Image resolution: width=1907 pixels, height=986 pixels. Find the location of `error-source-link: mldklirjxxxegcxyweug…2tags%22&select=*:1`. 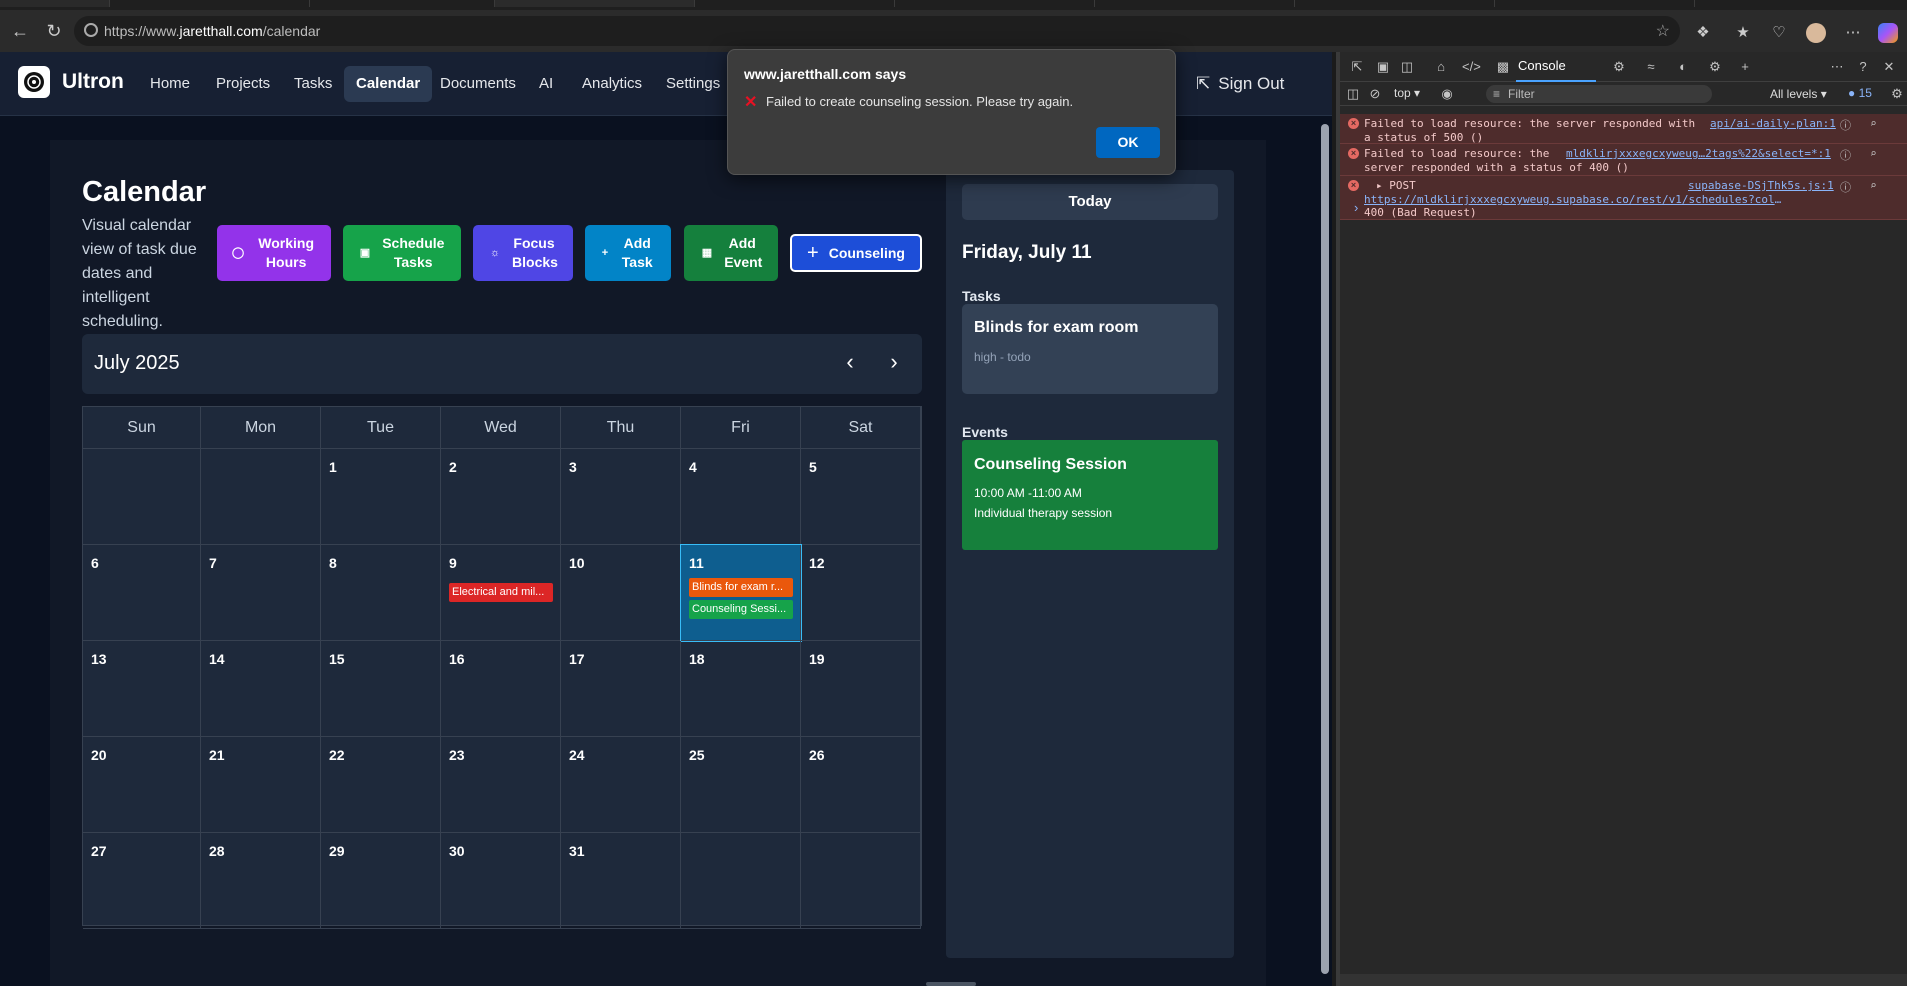

error-source-link: mldklirjxxxegcxyweug…2tags%22&select=*:1 is located at coordinates (1701, 153).